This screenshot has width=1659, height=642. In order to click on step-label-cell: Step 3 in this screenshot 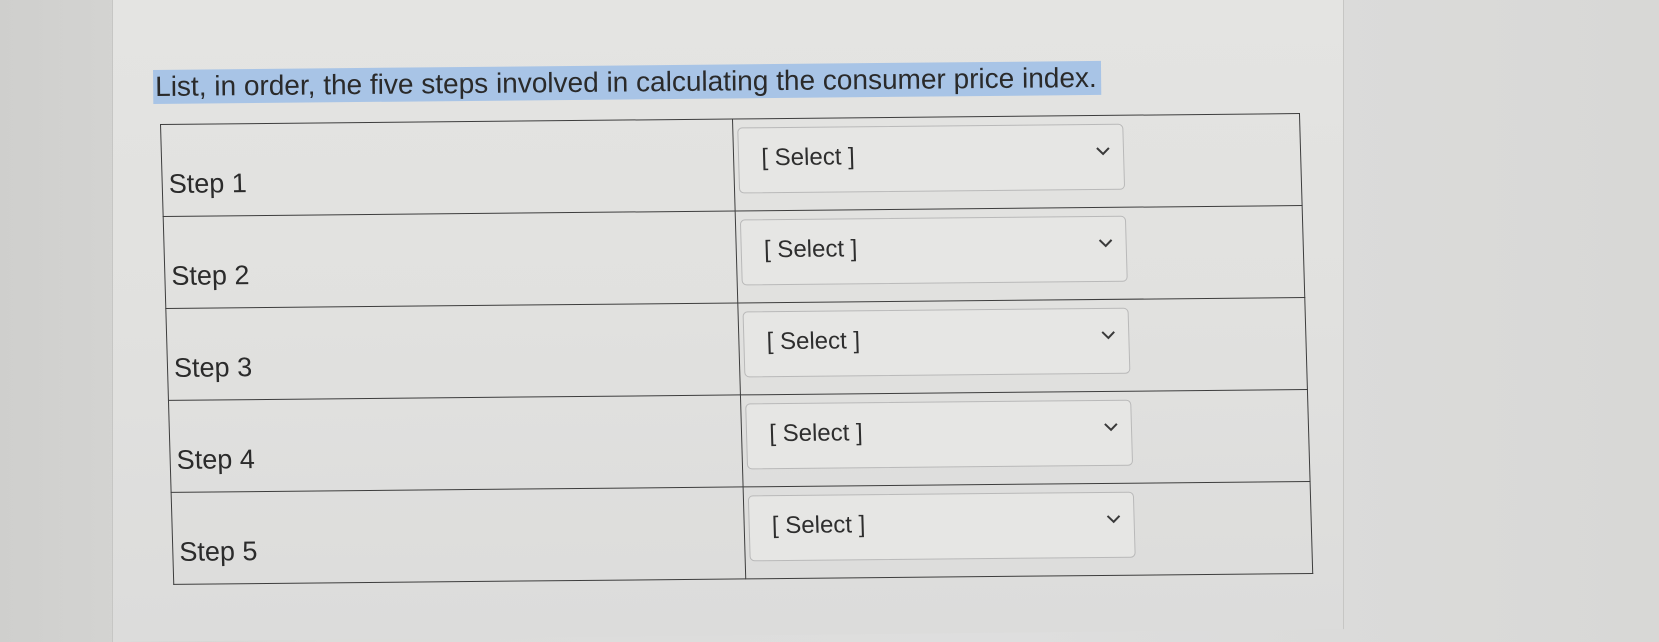, I will do `click(453, 351)`.